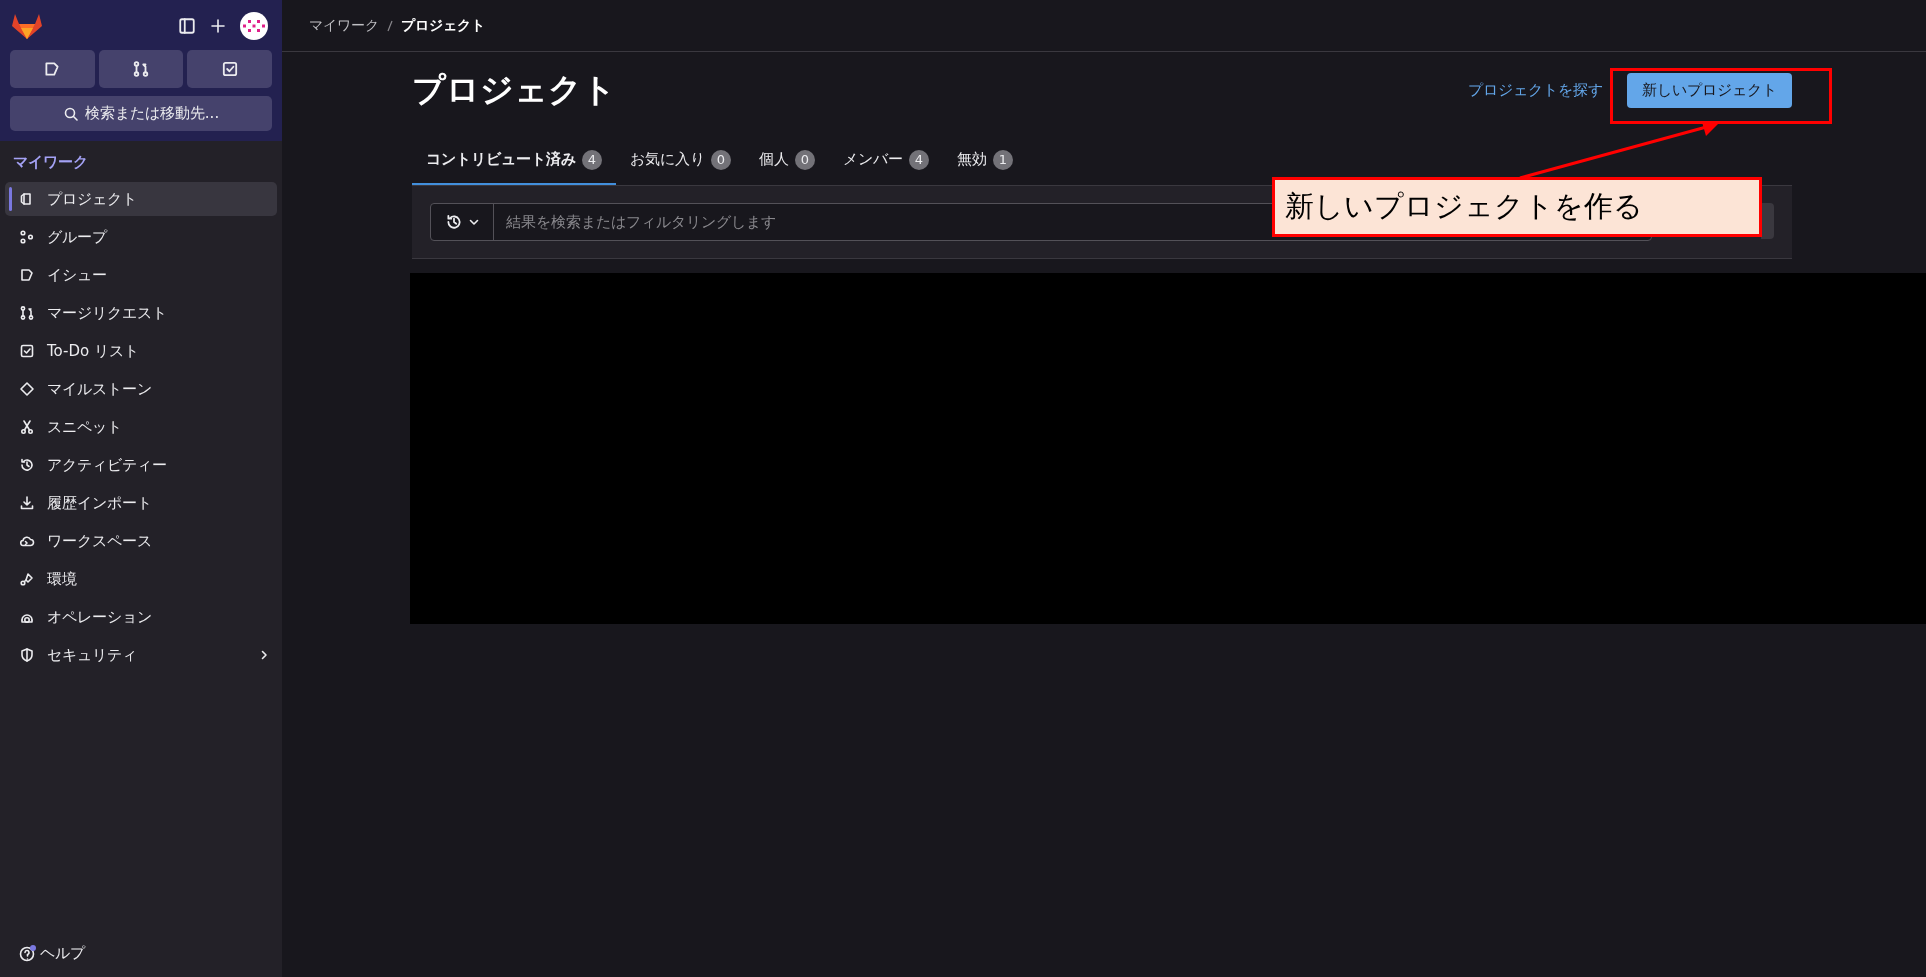 This screenshot has width=1926, height=977. I want to click on tab-label: 個人, so click(774, 159).